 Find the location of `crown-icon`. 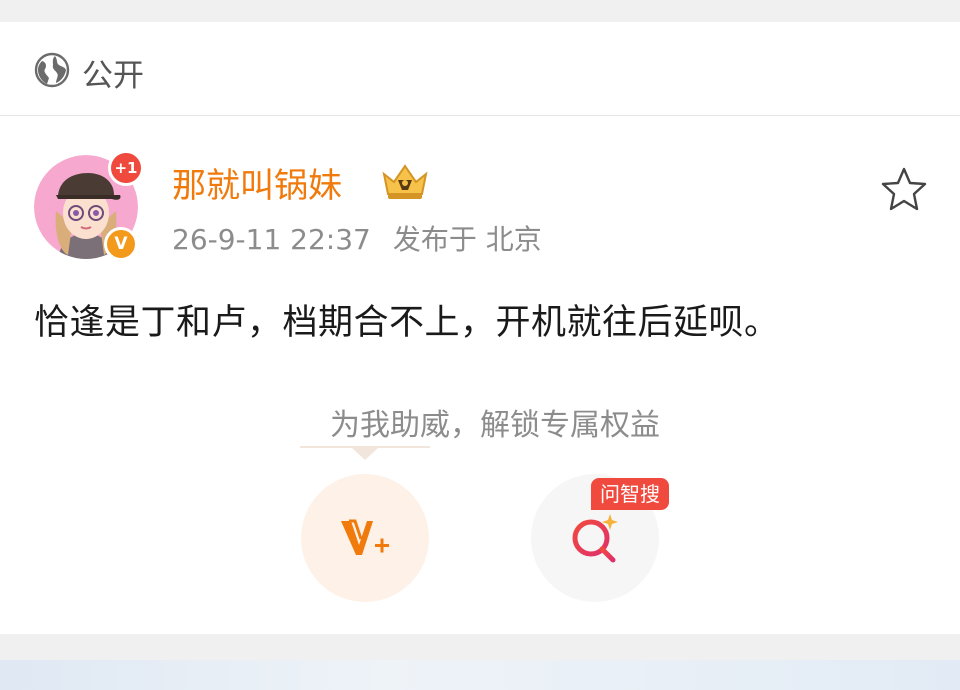

crown-icon is located at coordinates (405, 181).